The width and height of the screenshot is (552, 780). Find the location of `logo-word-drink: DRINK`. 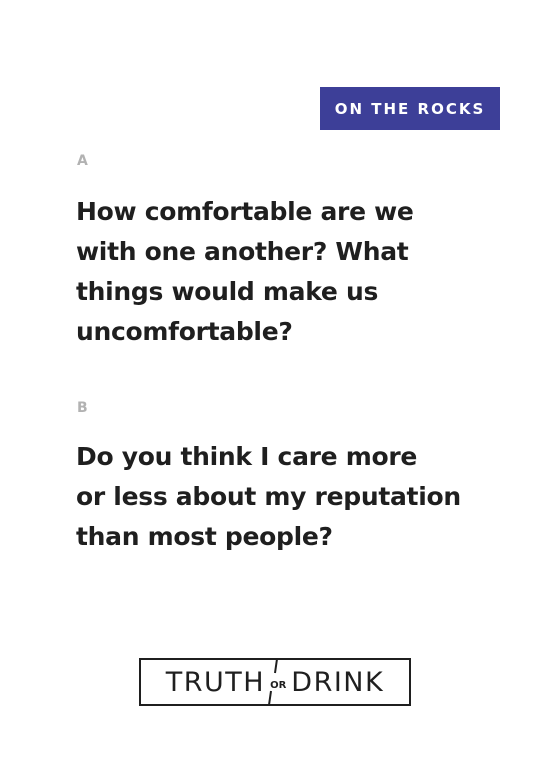

logo-word-drink: DRINK is located at coordinates (338, 682).